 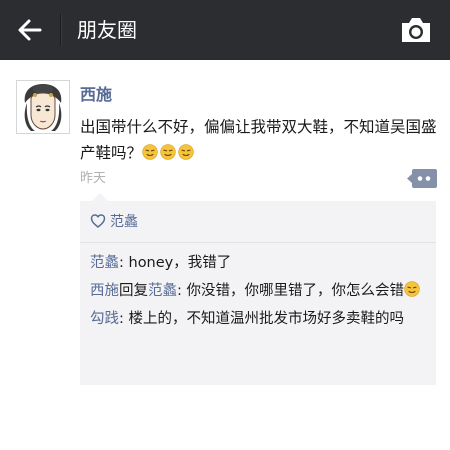 I want to click on comment-author: 勾践, so click(x=104, y=319).